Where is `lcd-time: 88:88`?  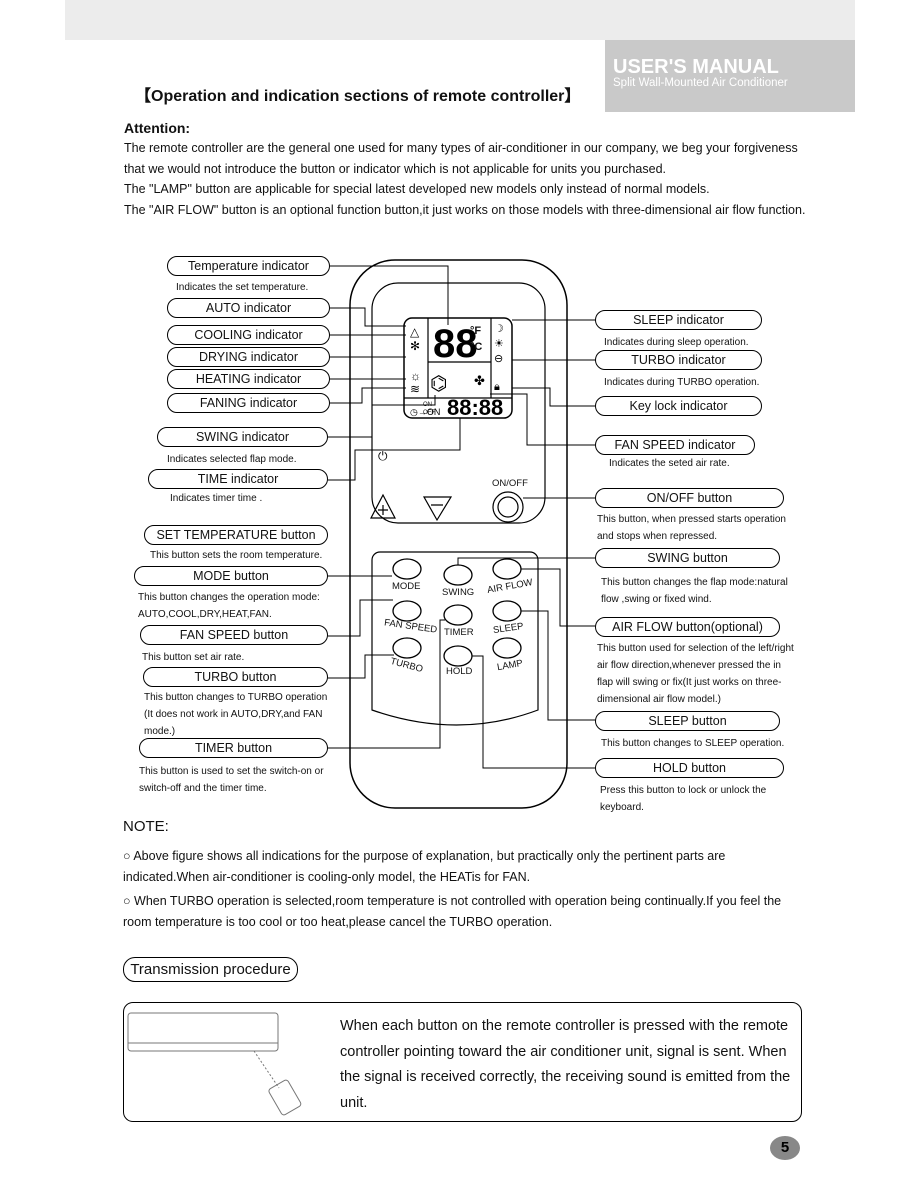 lcd-time: 88:88 is located at coordinates (475, 407).